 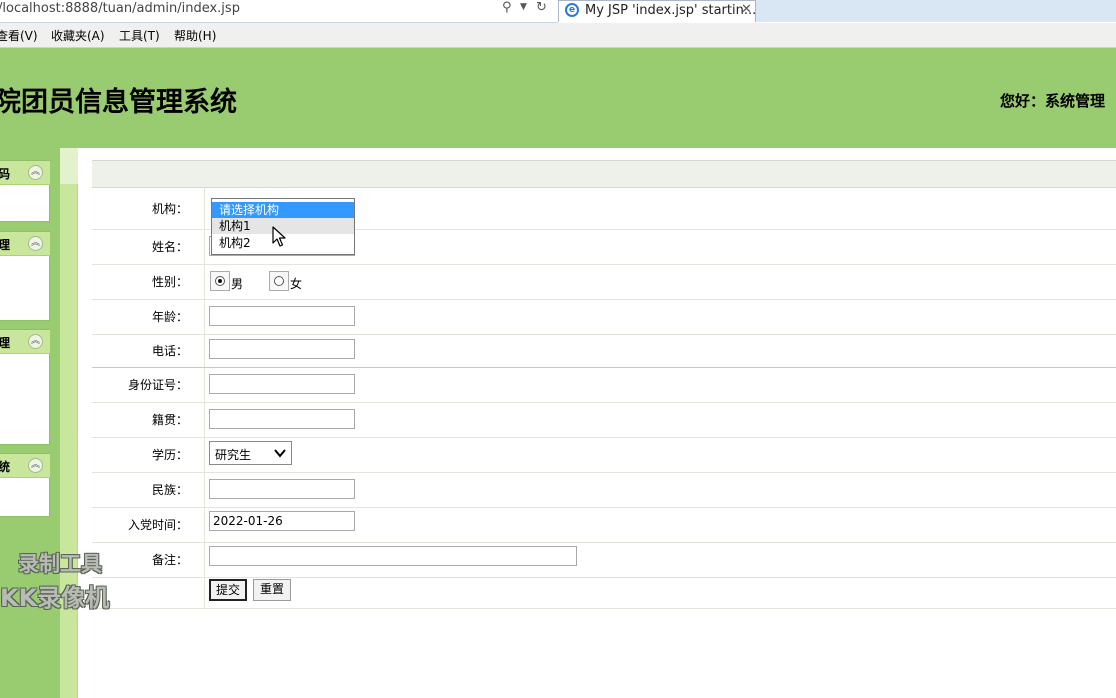 What do you see at coordinates (280, 453) in the screenshot?
I see `chevron-down-icon` at bounding box center [280, 453].